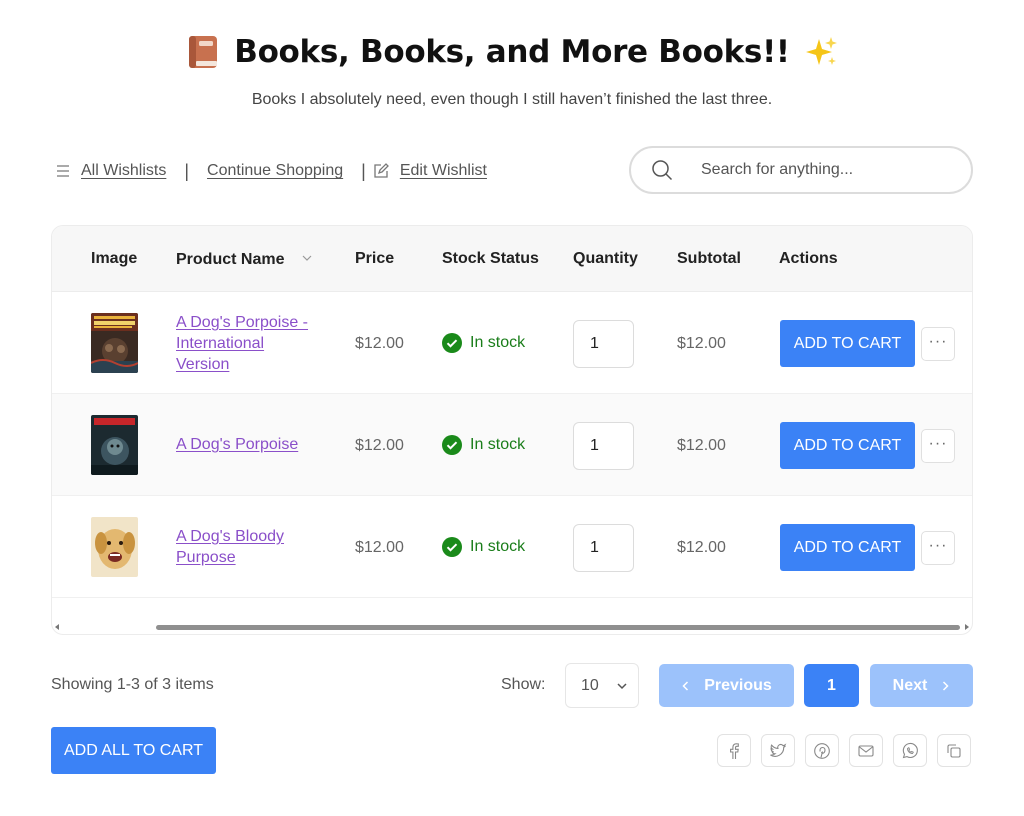 The height and width of the screenshot is (816, 1024). I want to click on share-twitter-button, so click(778, 750).